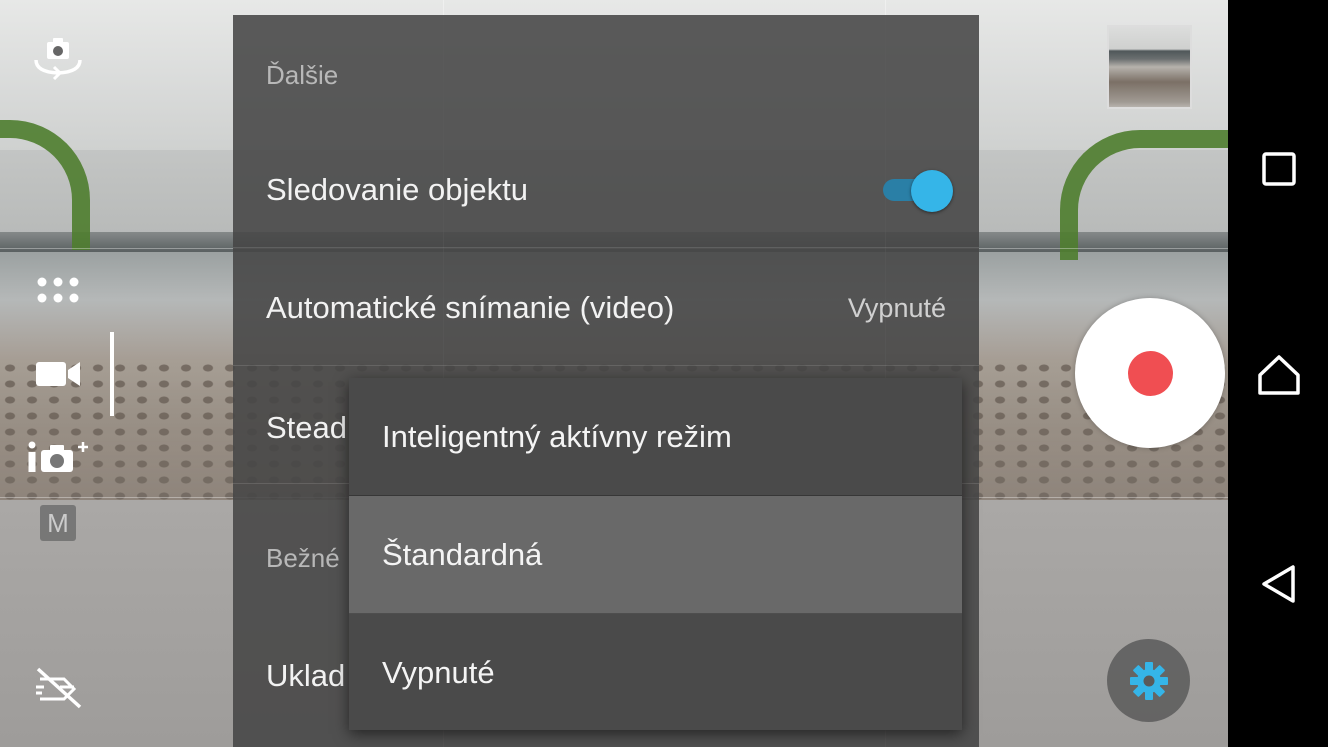 Image resolution: width=1328 pixels, height=747 pixels. I want to click on flash-off-icon, so click(58, 688).